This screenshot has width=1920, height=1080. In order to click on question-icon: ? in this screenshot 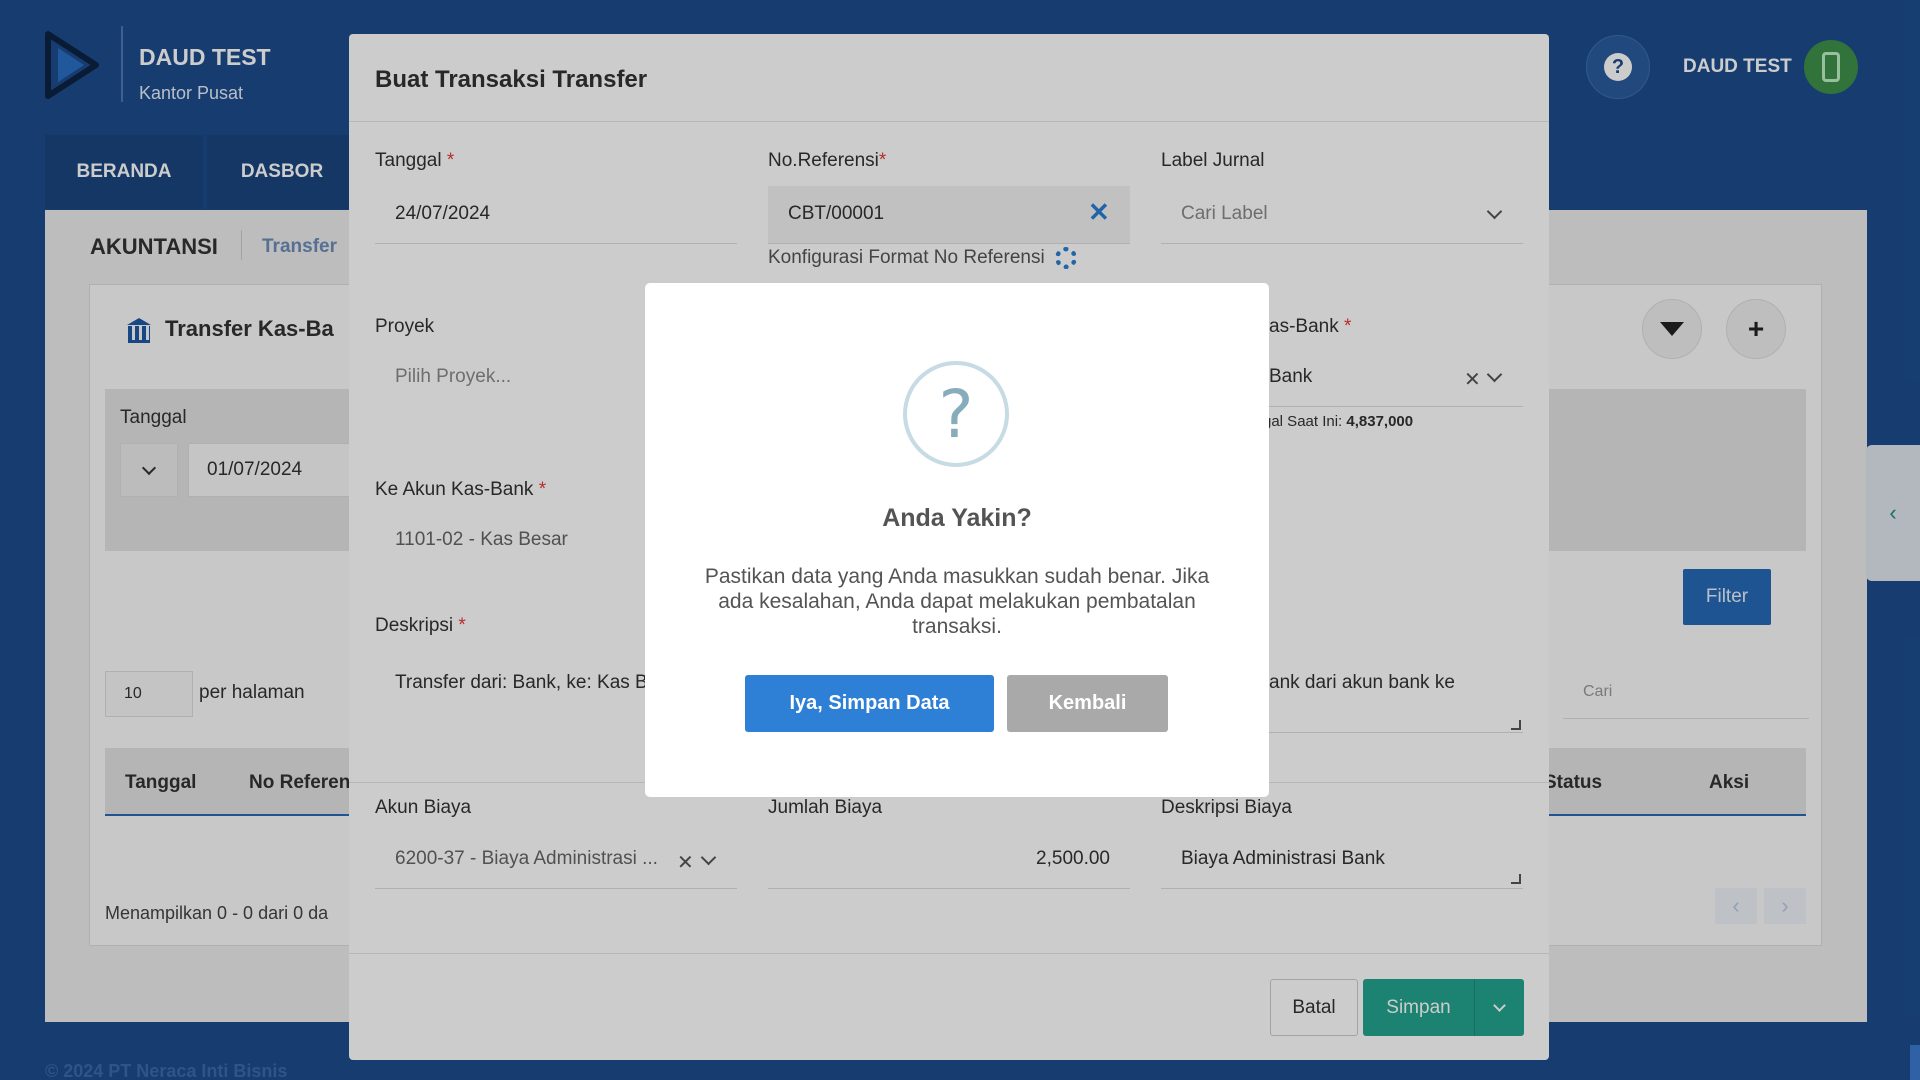, I will do `click(956, 414)`.